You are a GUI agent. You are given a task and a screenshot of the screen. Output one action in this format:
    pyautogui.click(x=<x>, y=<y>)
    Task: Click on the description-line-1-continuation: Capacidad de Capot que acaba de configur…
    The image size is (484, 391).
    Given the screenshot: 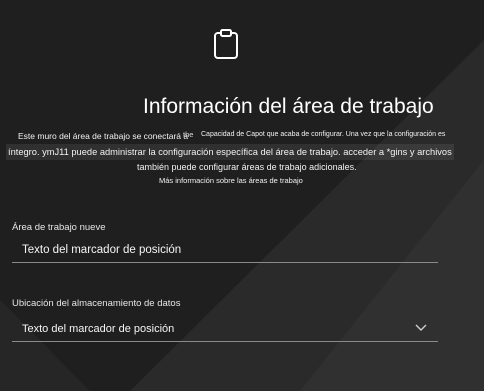 What is the action you would take?
    pyautogui.click(x=323, y=134)
    